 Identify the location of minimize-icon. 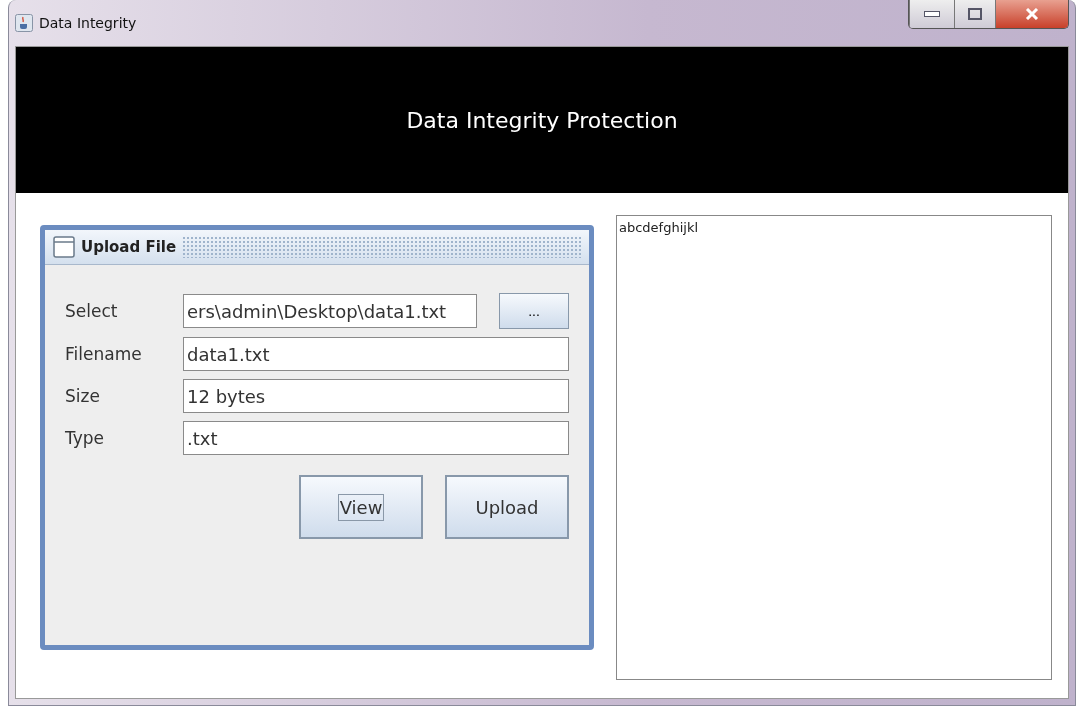
(932, 14).